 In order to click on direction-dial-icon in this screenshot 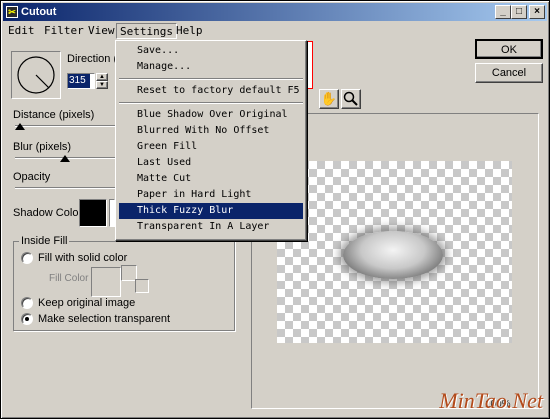, I will do `click(36, 75)`.